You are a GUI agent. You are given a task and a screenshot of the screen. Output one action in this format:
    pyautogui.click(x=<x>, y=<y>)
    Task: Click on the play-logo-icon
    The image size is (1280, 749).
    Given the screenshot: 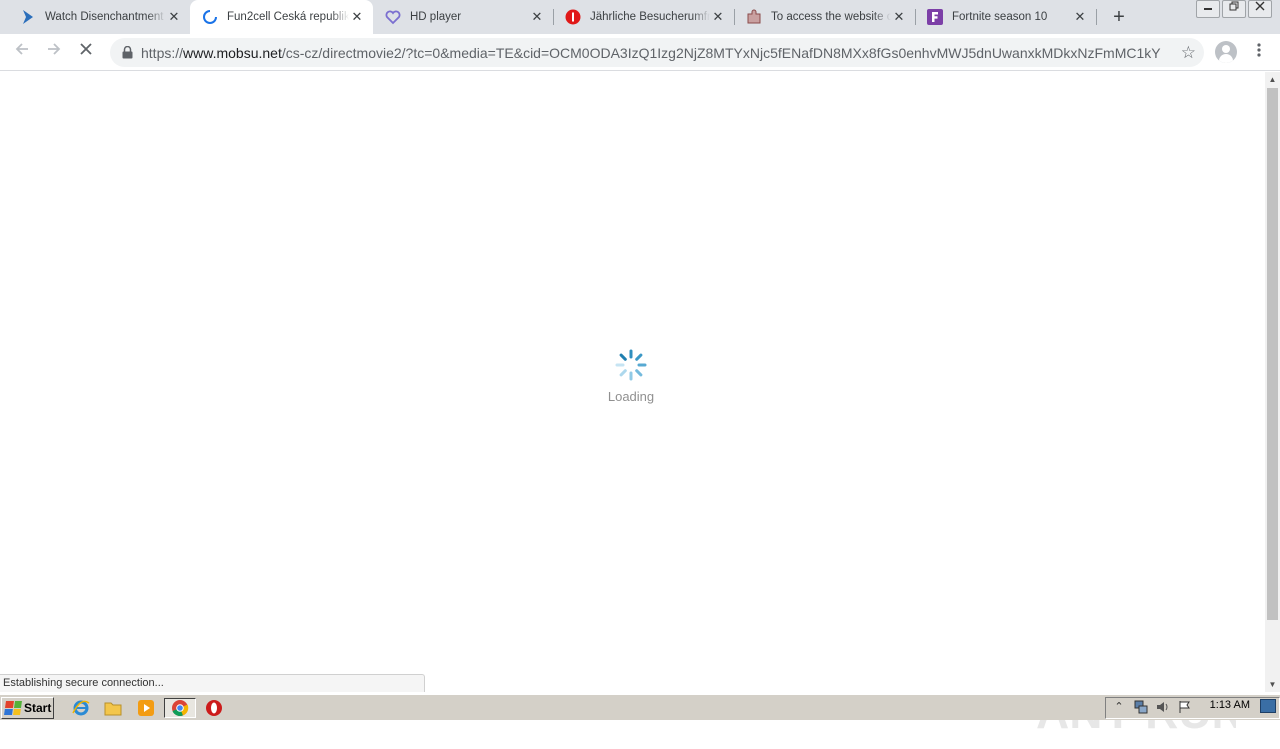 What is the action you would take?
    pyautogui.click(x=28, y=17)
    